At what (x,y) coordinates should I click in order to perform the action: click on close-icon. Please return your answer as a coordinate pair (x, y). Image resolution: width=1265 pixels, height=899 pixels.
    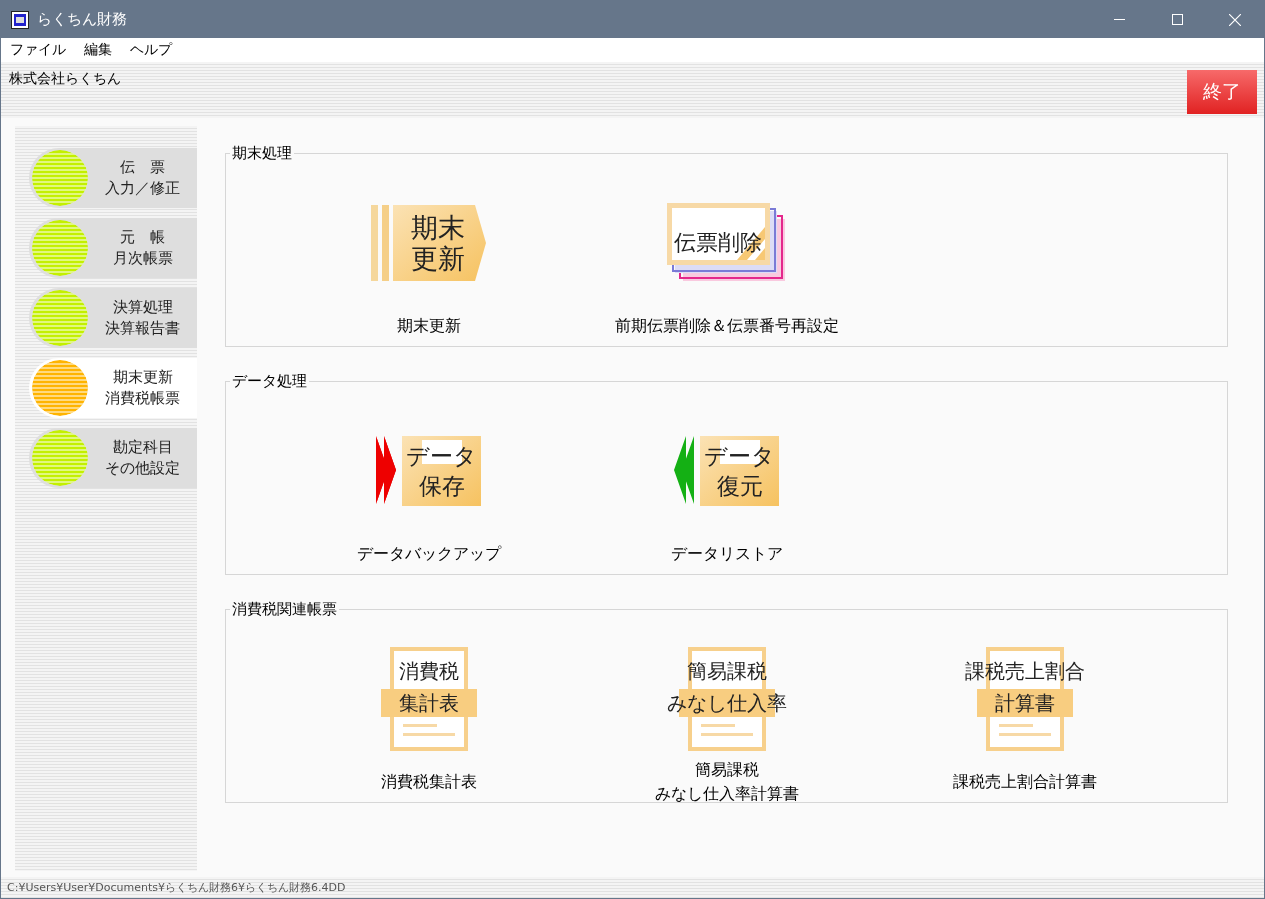
    Looking at the image, I should click on (1235, 19).